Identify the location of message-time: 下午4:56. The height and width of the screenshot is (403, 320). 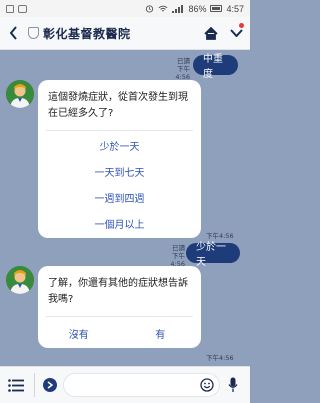
(220, 358).